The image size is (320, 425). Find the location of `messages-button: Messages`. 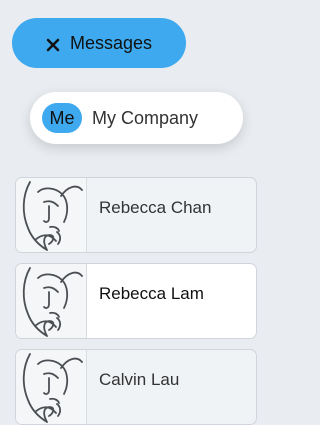

messages-button: Messages is located at coordinates (99, 43).